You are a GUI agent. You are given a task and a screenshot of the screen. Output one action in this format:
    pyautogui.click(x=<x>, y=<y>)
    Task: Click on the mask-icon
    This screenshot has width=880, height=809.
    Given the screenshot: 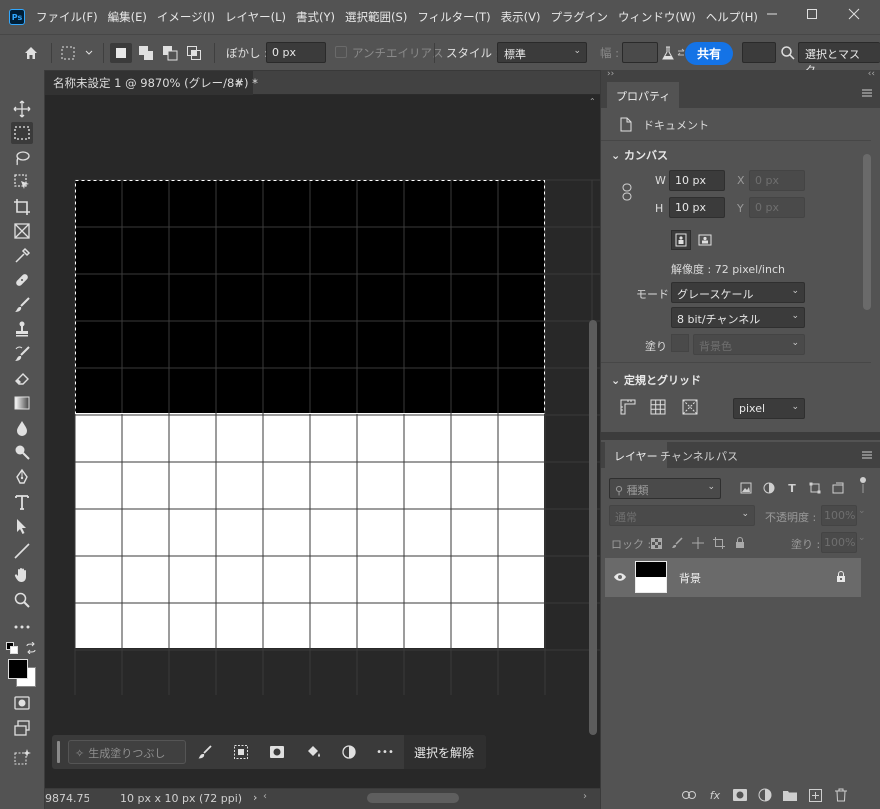 What is the action you would take?
    pyautogui.click(x=277, y=752)
    